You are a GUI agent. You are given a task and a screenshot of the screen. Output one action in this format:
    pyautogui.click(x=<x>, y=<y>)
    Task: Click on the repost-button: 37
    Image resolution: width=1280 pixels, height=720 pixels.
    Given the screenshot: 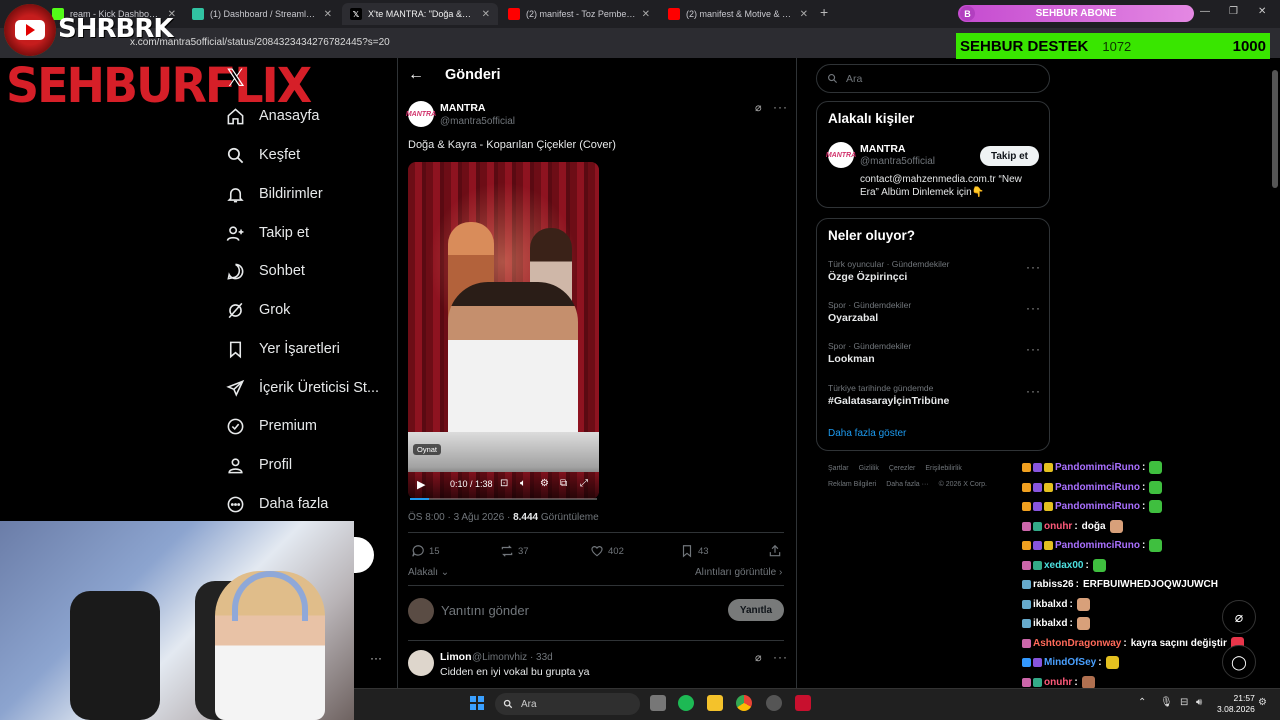 What is the action you would take?
    pyautogui.click(x=514, y=551)
    